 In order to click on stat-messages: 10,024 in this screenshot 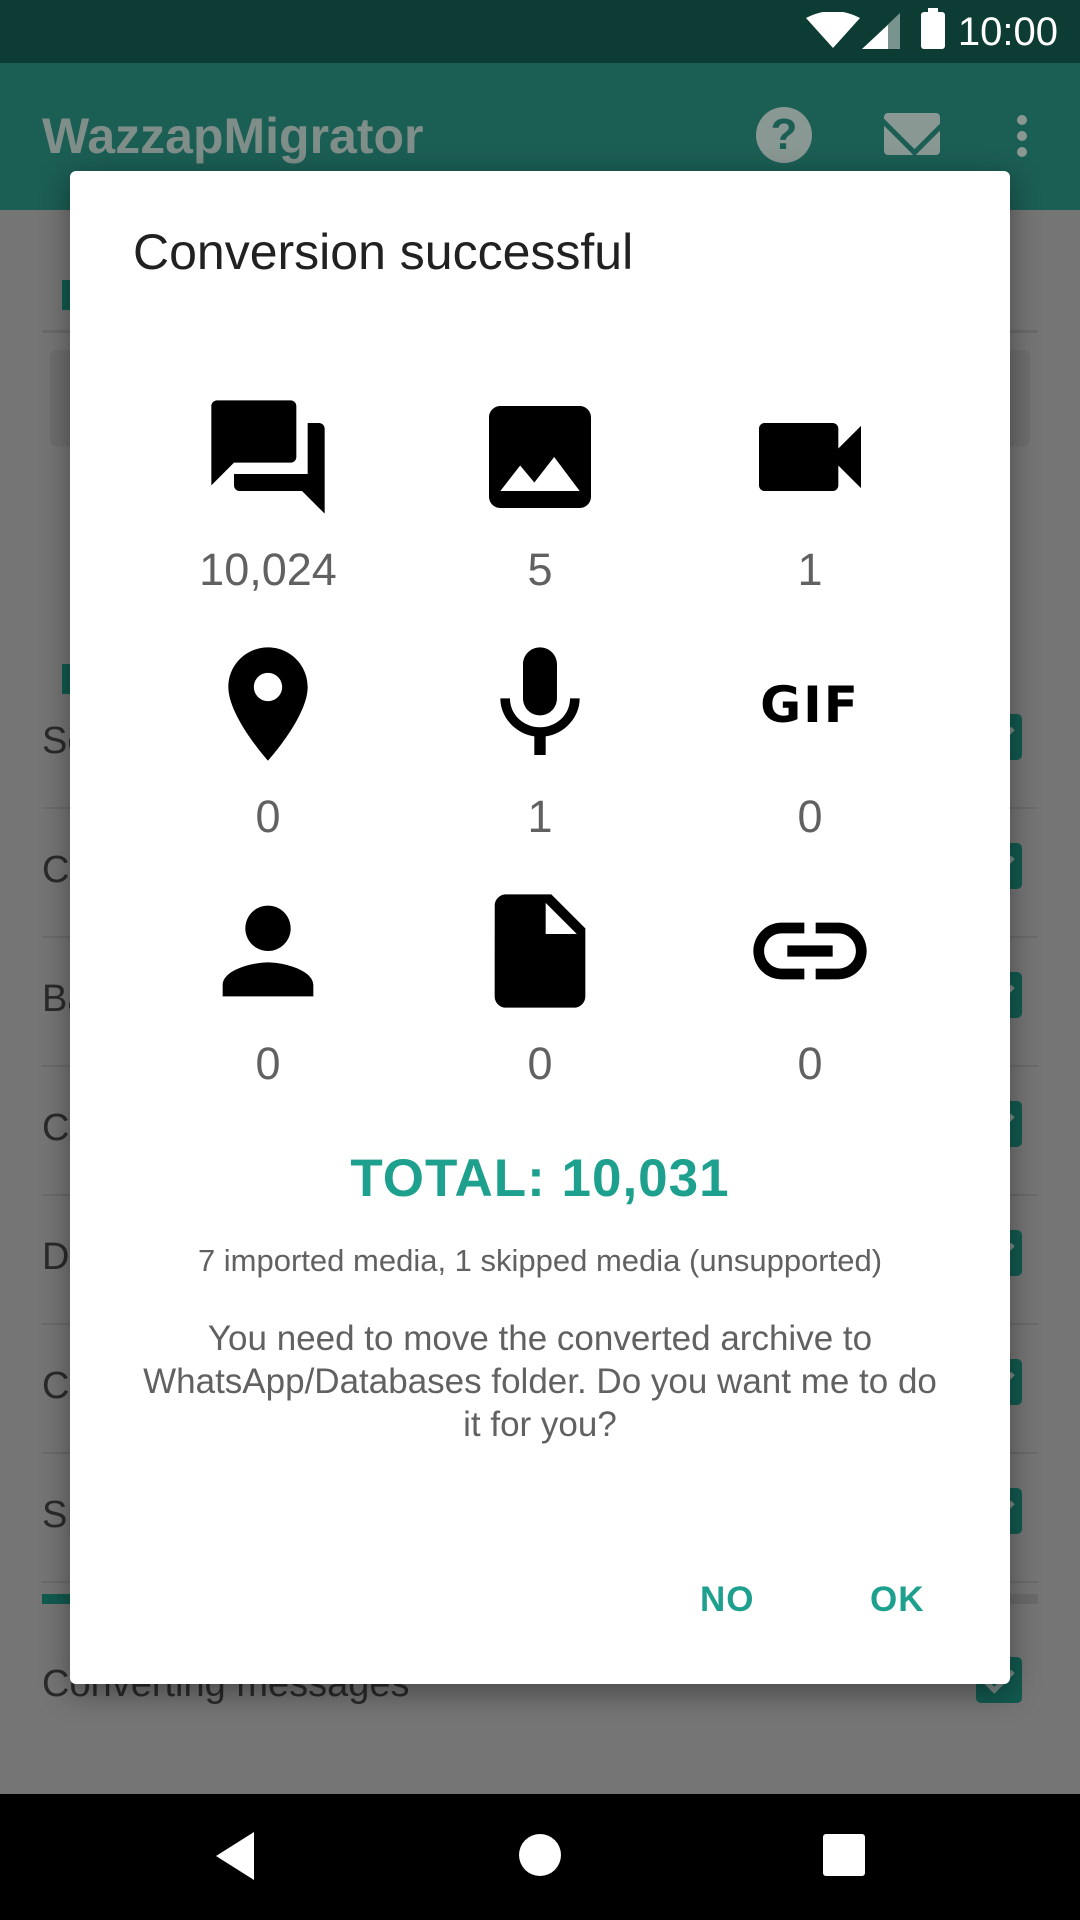, I will do `click(268, 499)`.